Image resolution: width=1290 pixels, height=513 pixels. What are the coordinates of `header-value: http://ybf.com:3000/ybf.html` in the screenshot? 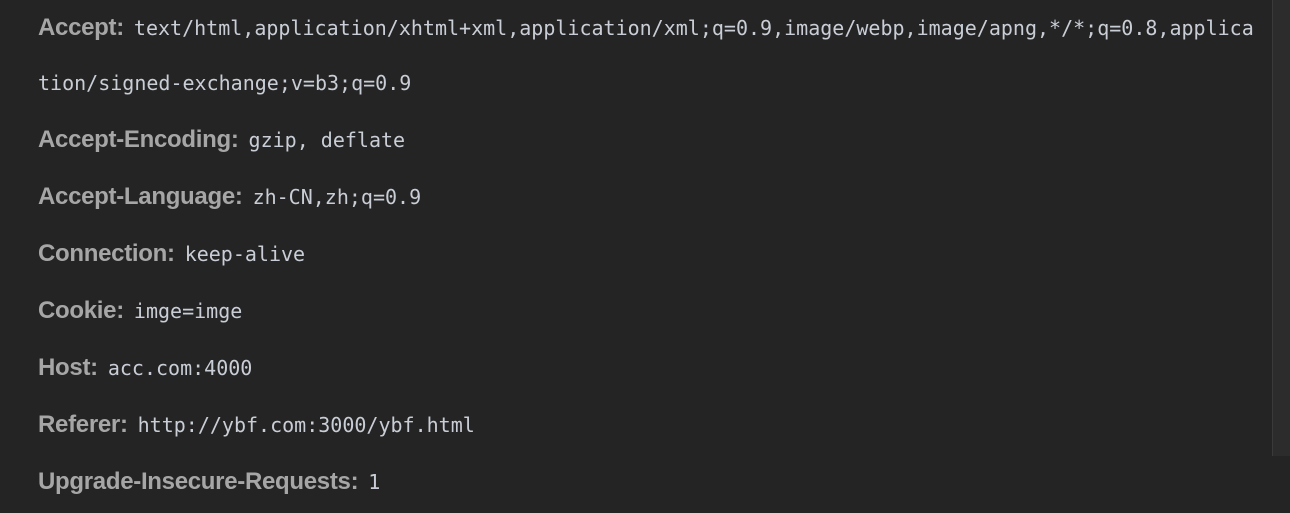 It's located at (306, 425).